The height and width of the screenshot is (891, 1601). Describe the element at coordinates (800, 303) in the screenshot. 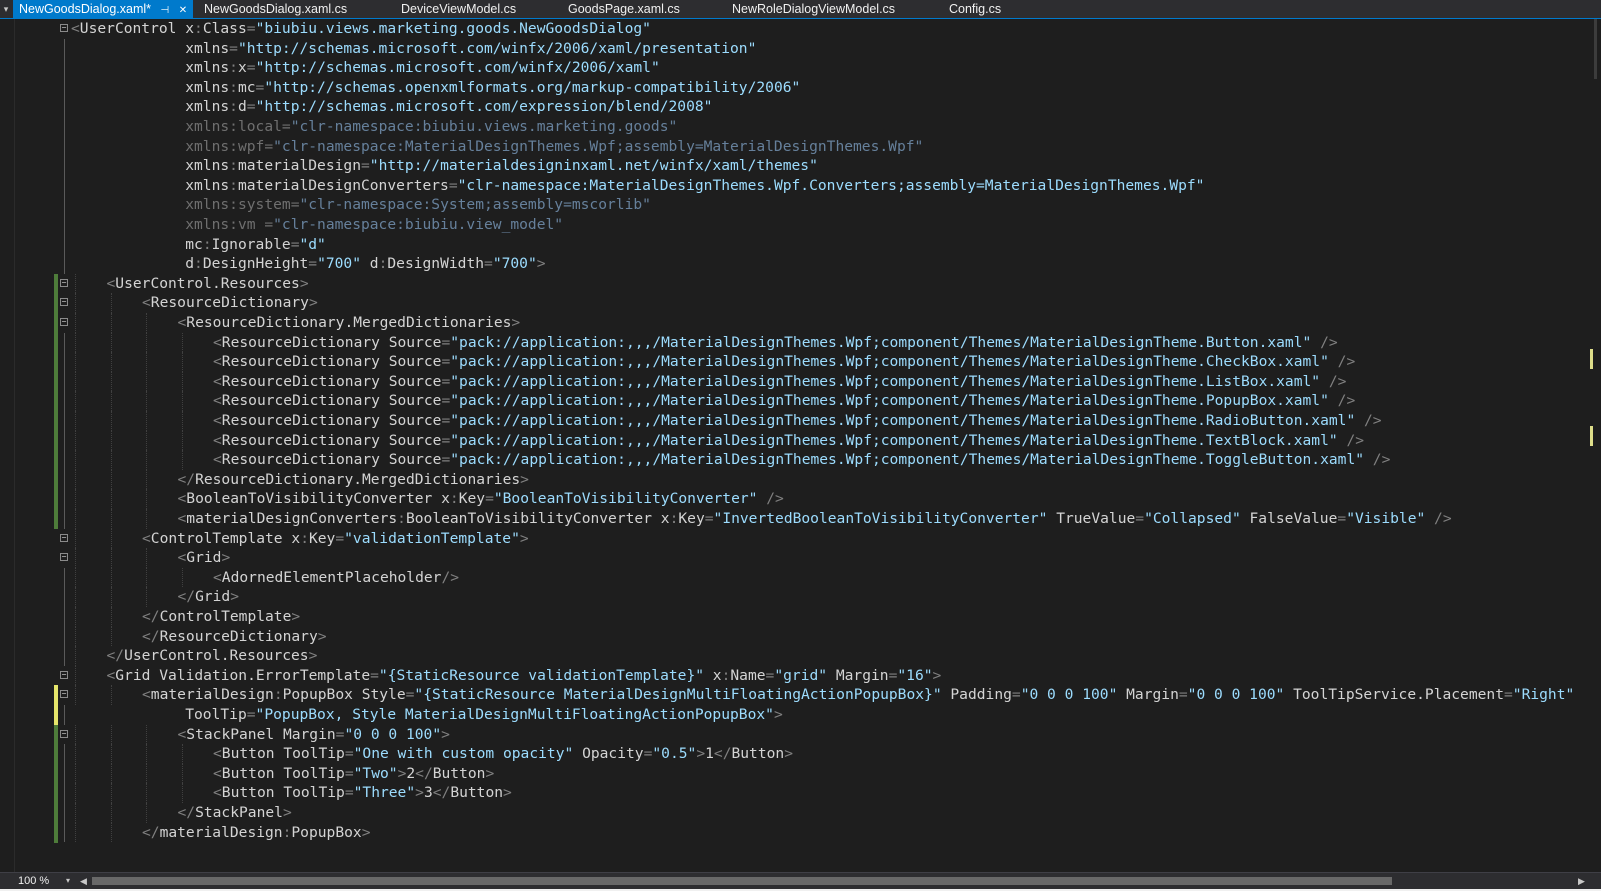

I see `code-line: − <ResourceDictionary>` at that location.